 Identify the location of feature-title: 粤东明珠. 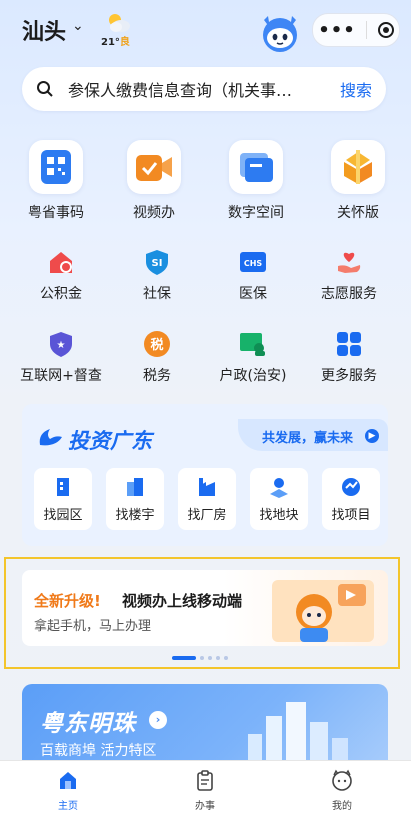
(88, 724).